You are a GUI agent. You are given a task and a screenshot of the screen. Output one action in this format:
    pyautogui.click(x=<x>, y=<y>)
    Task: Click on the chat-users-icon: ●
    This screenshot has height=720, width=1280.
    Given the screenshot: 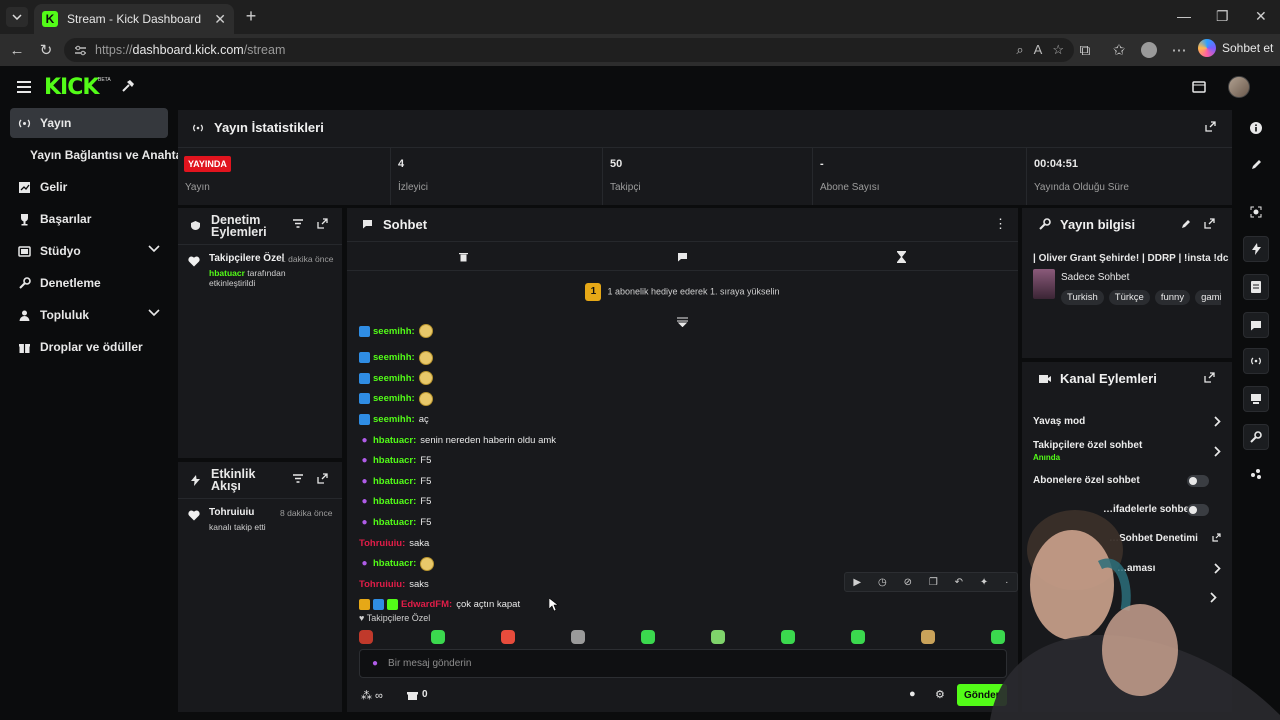 What is the action you would take?
    pyautogui.click(x=912, y=694)
    